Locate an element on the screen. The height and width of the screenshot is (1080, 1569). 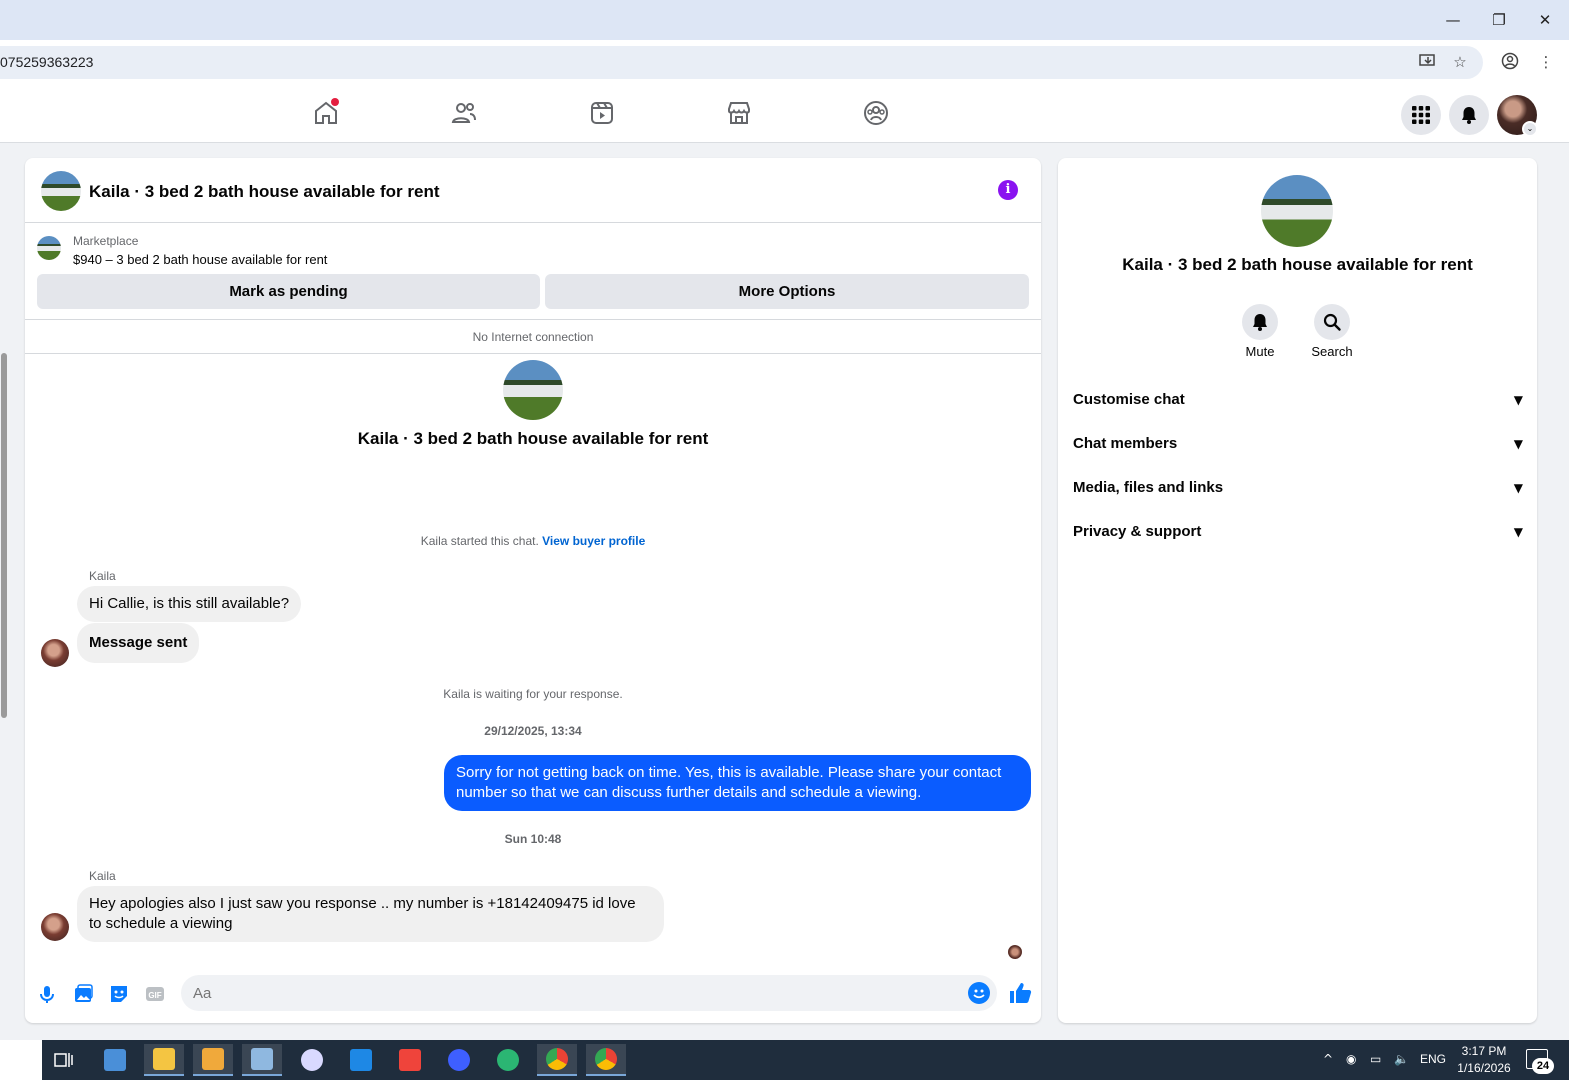
waiting-notice: Kaila is waiting for your response. is located at coordinates (533, 694).